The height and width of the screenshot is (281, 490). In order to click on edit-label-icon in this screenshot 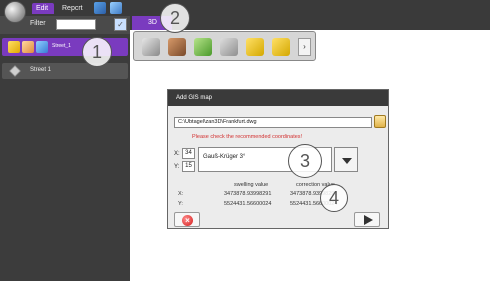, I will do `click(281, 47)`.